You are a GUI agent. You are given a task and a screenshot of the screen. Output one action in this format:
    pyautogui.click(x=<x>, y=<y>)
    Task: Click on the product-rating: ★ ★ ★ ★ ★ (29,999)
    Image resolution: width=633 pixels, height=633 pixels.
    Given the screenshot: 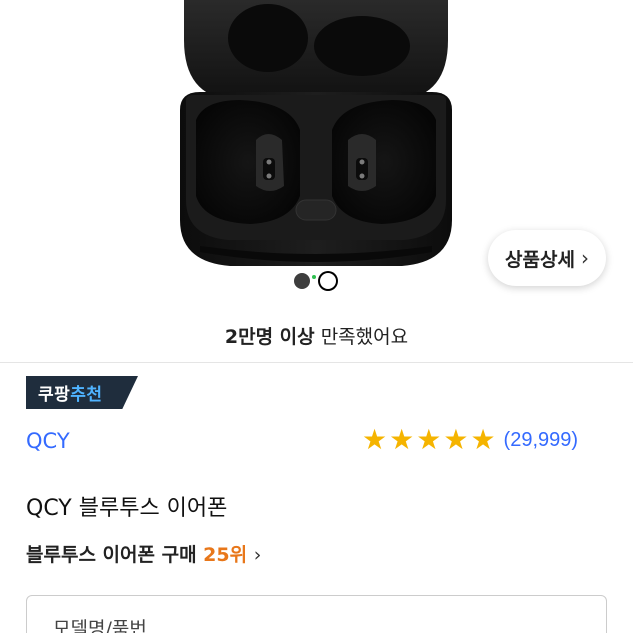 What is the action you would take?
    pyautogui.click(x=470, y=440)
    